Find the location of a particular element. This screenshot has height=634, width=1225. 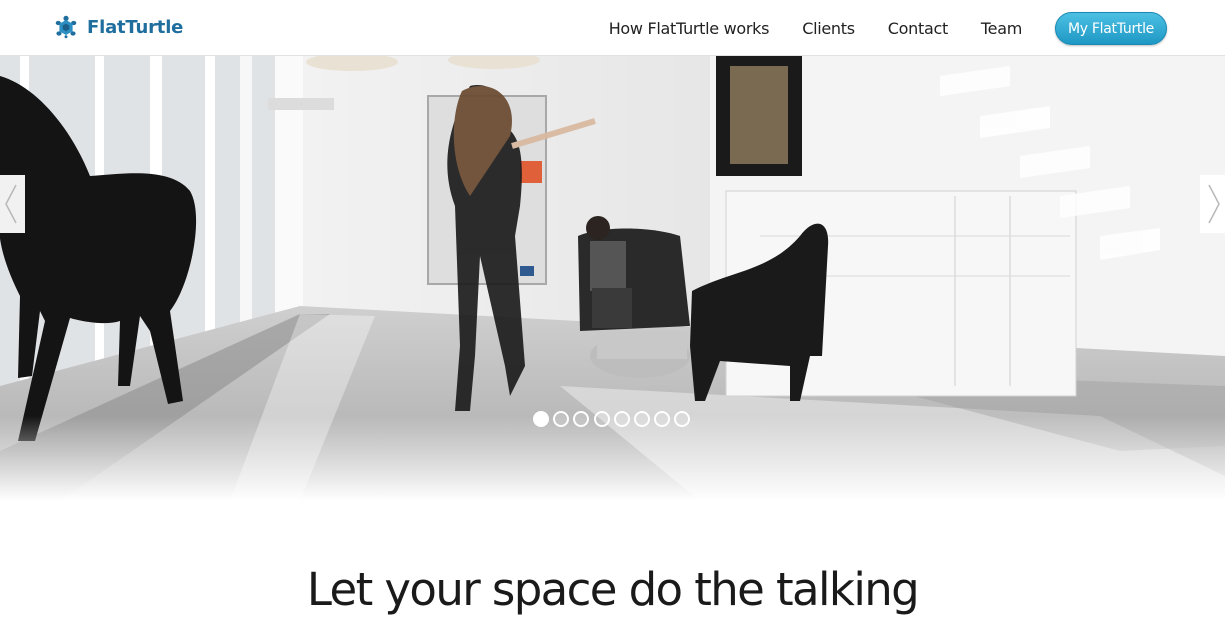

slider-next-button is located at coordinates (1212, 204).